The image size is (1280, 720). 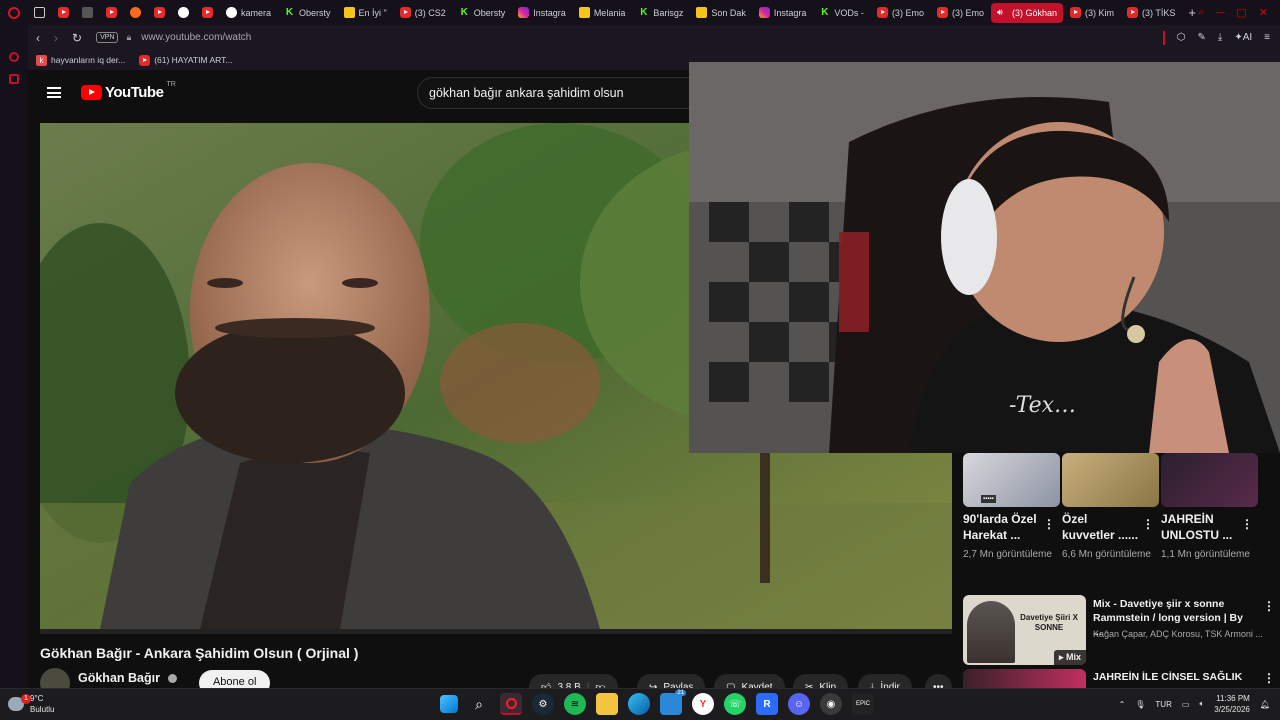 What do you see at coordinates (602, 13) in the screenshot?
I see `browser-tab: Melania` at bounding box center [602, 13].